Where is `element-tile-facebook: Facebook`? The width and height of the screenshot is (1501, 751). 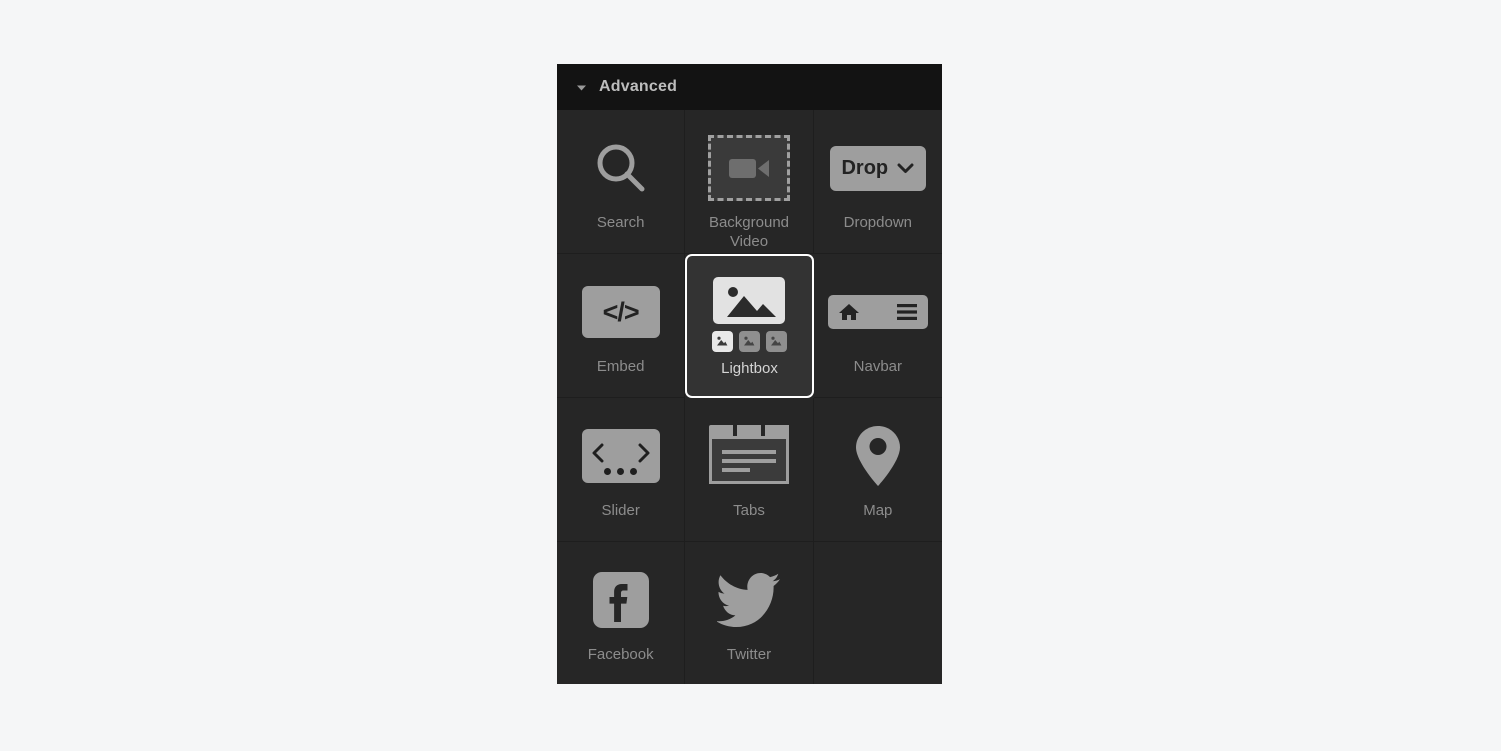
element-tile-facebook: Facebook is located at coordinates (621, 613).